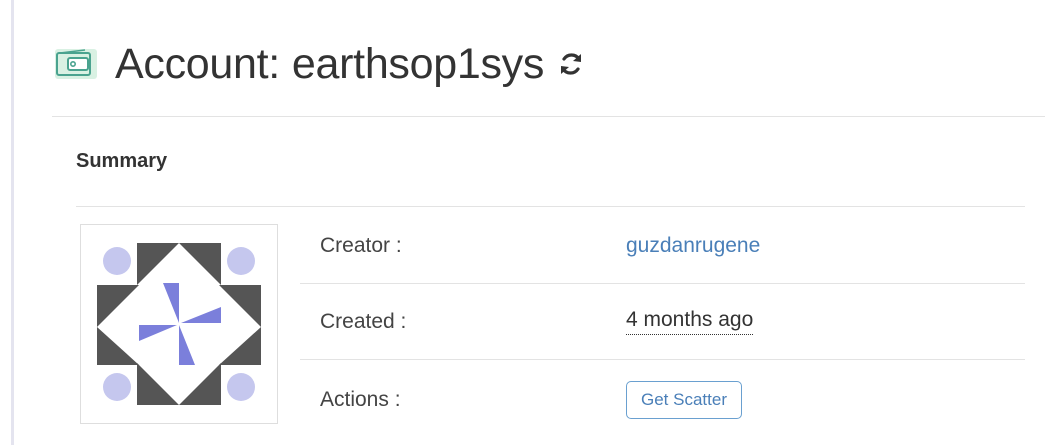 The height and width of the screenshot is (445, 1045). I want to click on summary-divider, so click(550, 206).